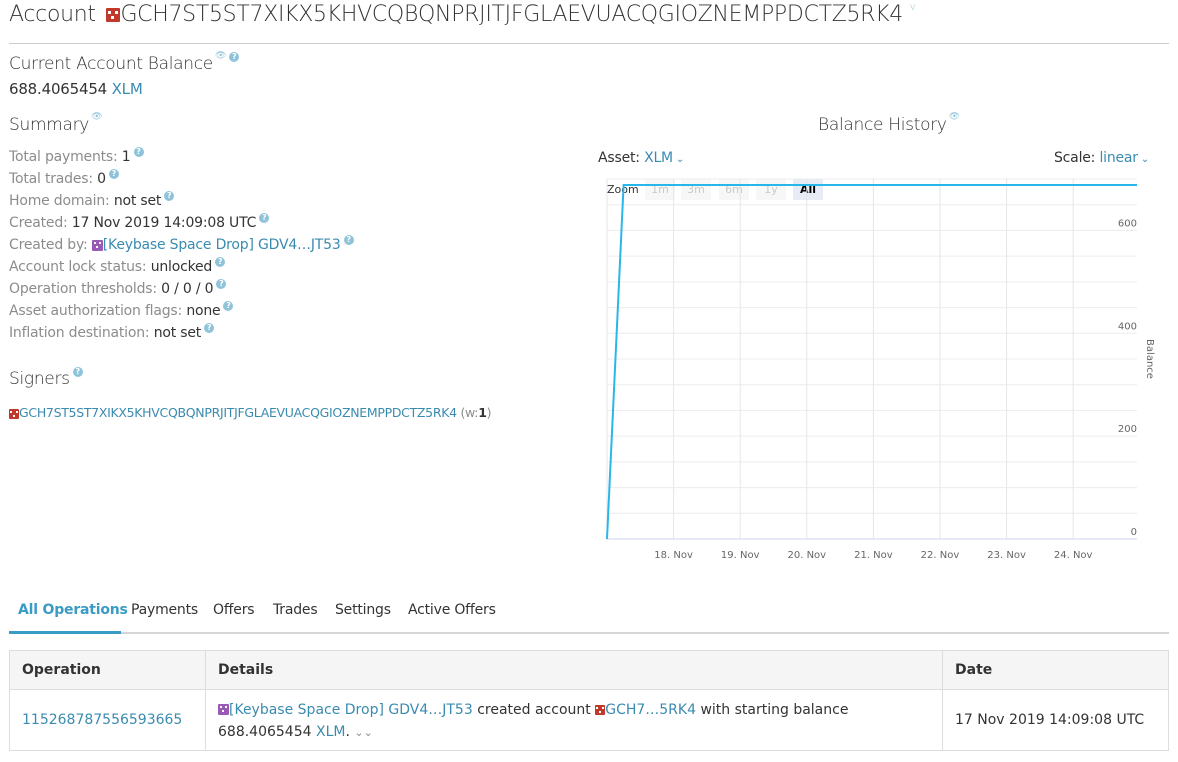 The height and width of the screenshot is (762, 1178). What do you see at coordinates (1127, 429) in the screenshot?
I see `y-tick-label: 200` at bounding box center [1127, 429].